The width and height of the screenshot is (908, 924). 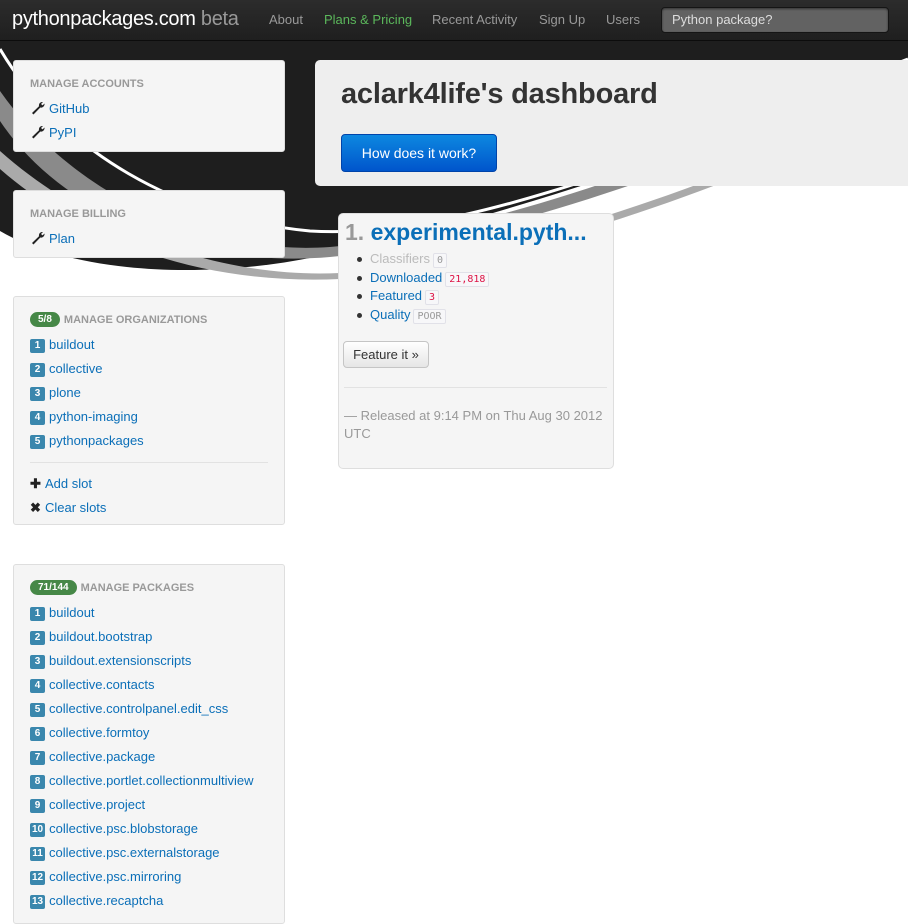 What do you see at coordinates (439, 260) in the screenshot?
I see `classifiers-value: 0` at bounding box center [439, 260].